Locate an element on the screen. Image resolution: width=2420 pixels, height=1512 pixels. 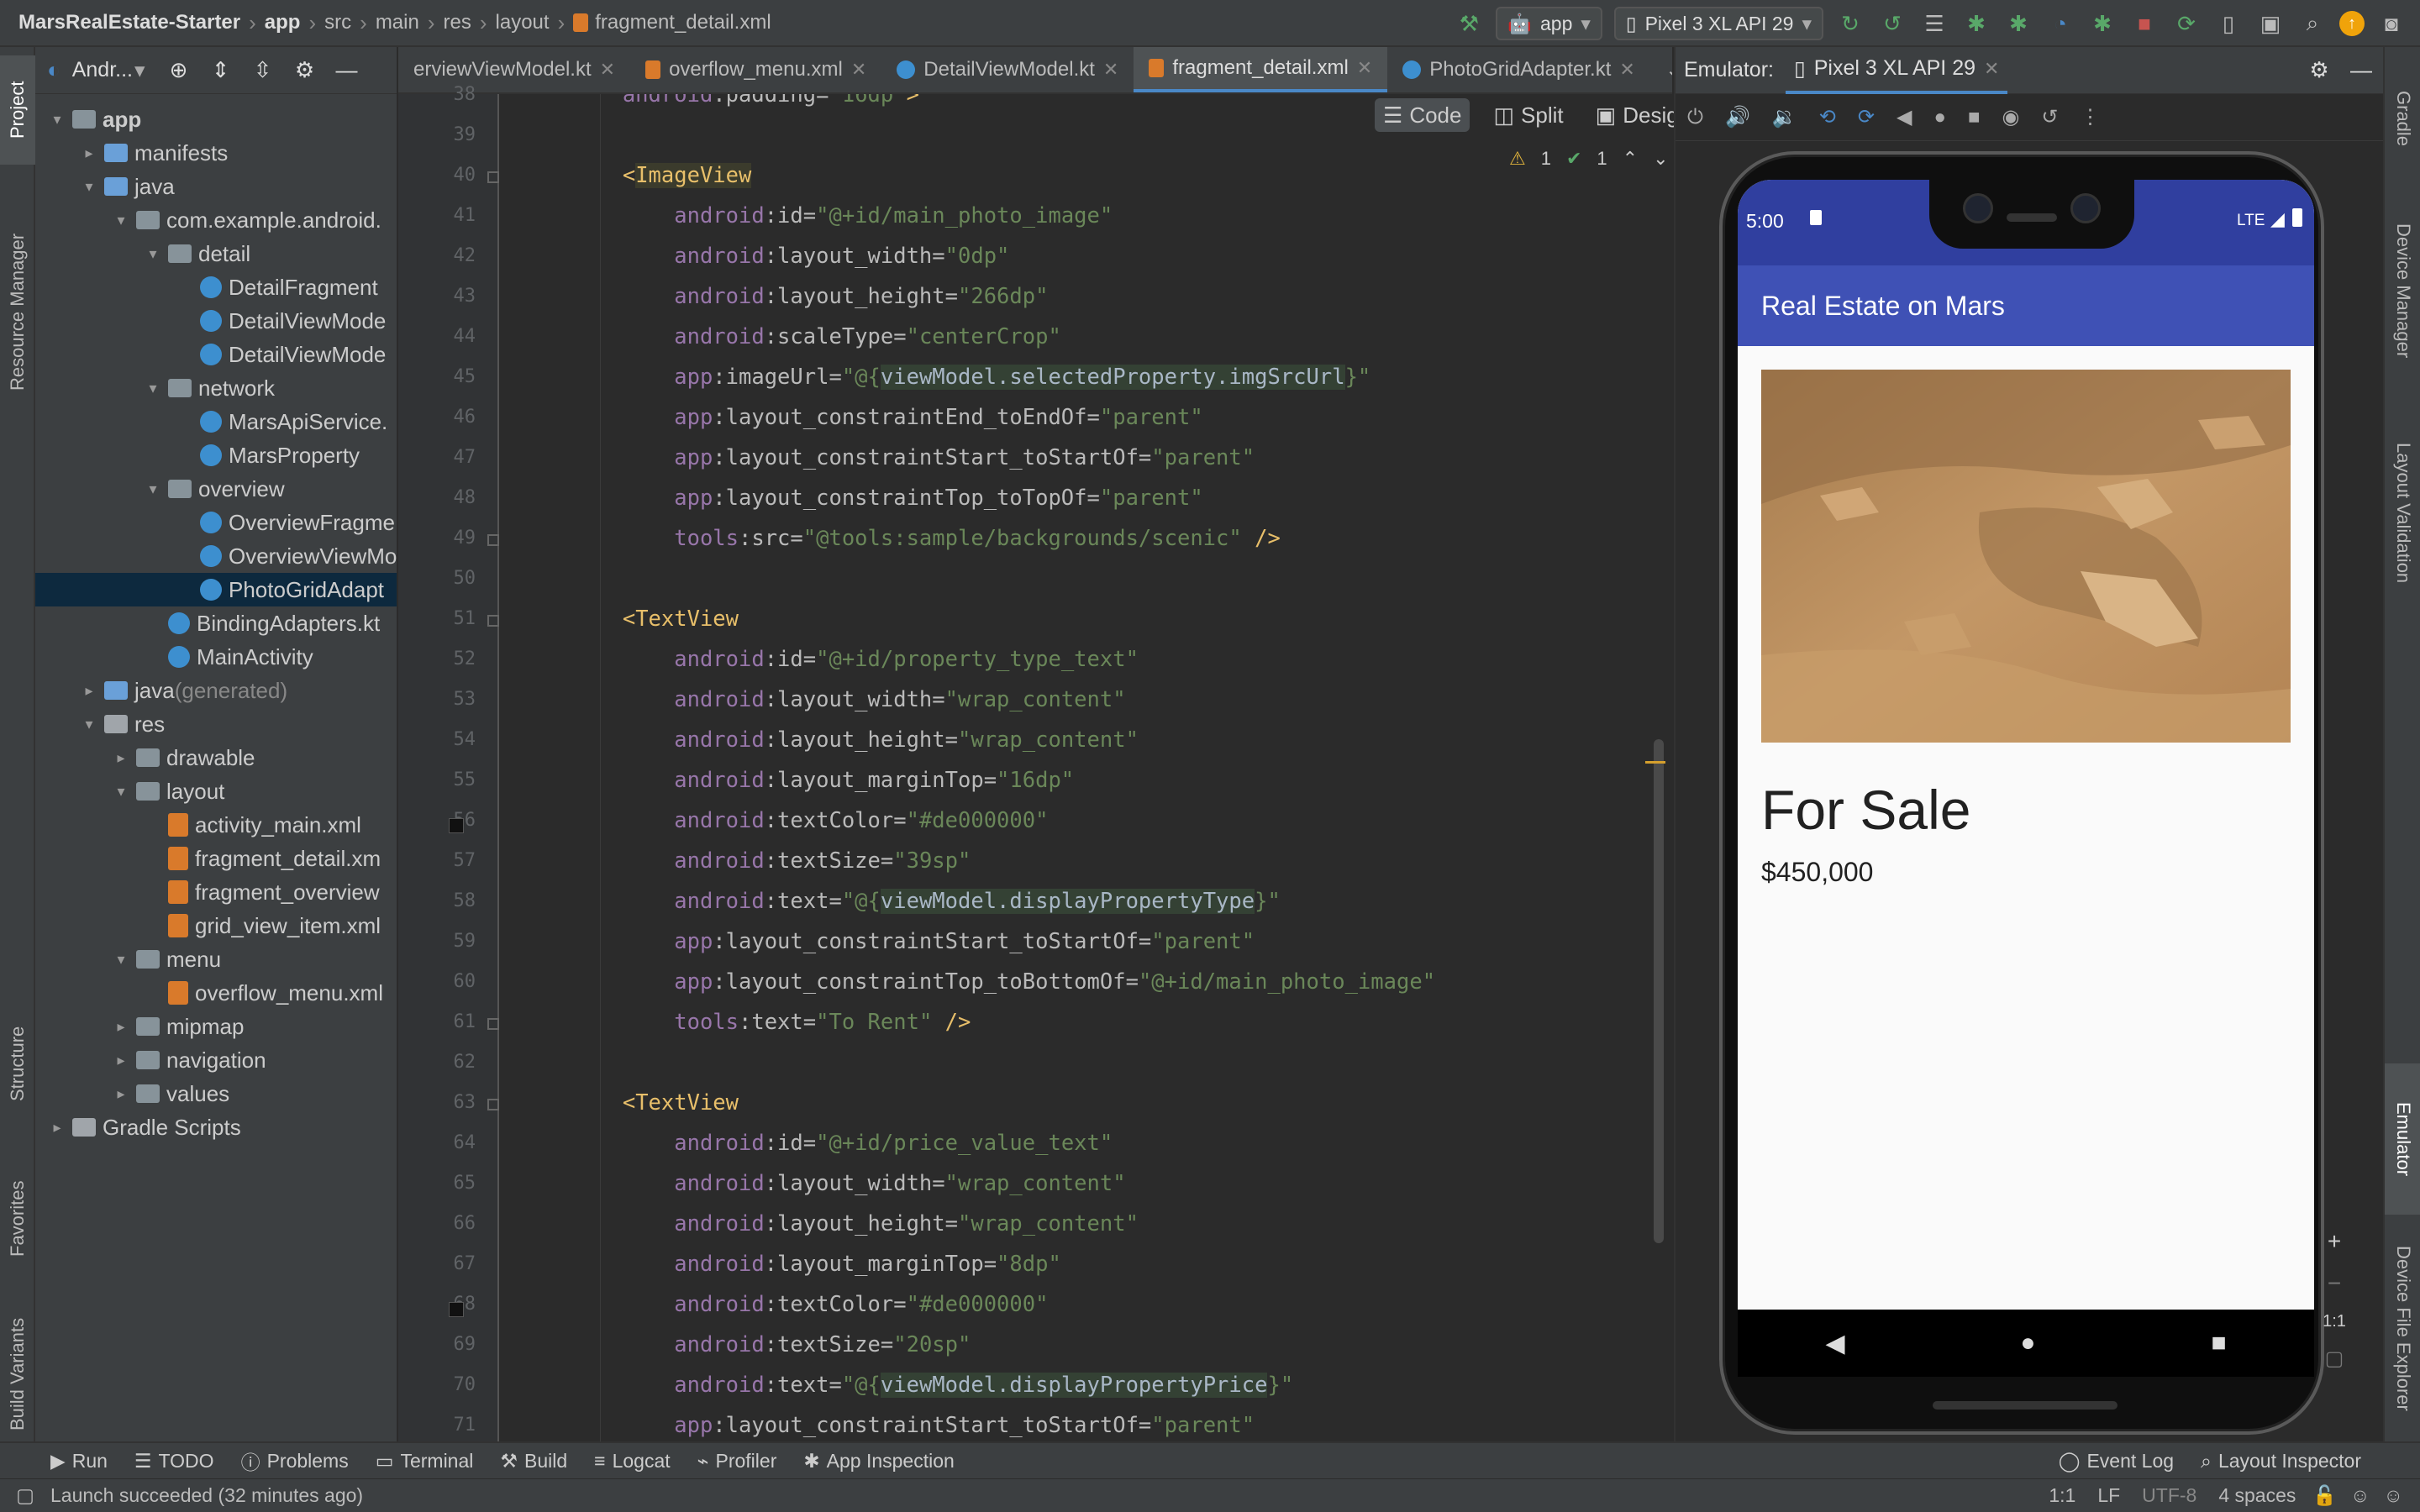
apply-changes-icon: ↺ is located at coordinates (1892, 23).